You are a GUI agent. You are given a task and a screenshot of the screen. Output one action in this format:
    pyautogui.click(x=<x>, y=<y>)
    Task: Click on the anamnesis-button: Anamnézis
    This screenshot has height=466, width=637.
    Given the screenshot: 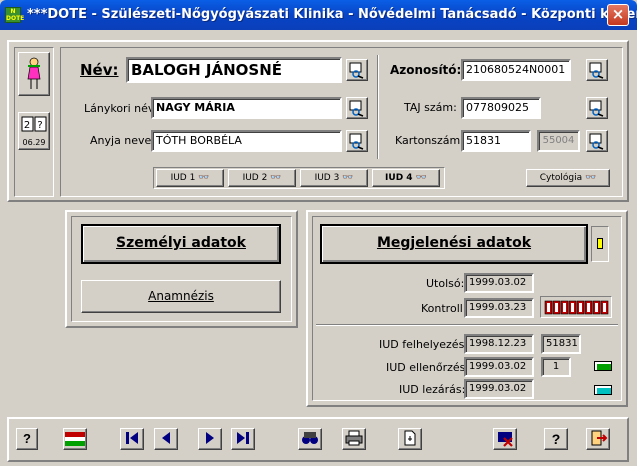 What is the action you would take?
    pyautogui.click(x=181, y=296)
    